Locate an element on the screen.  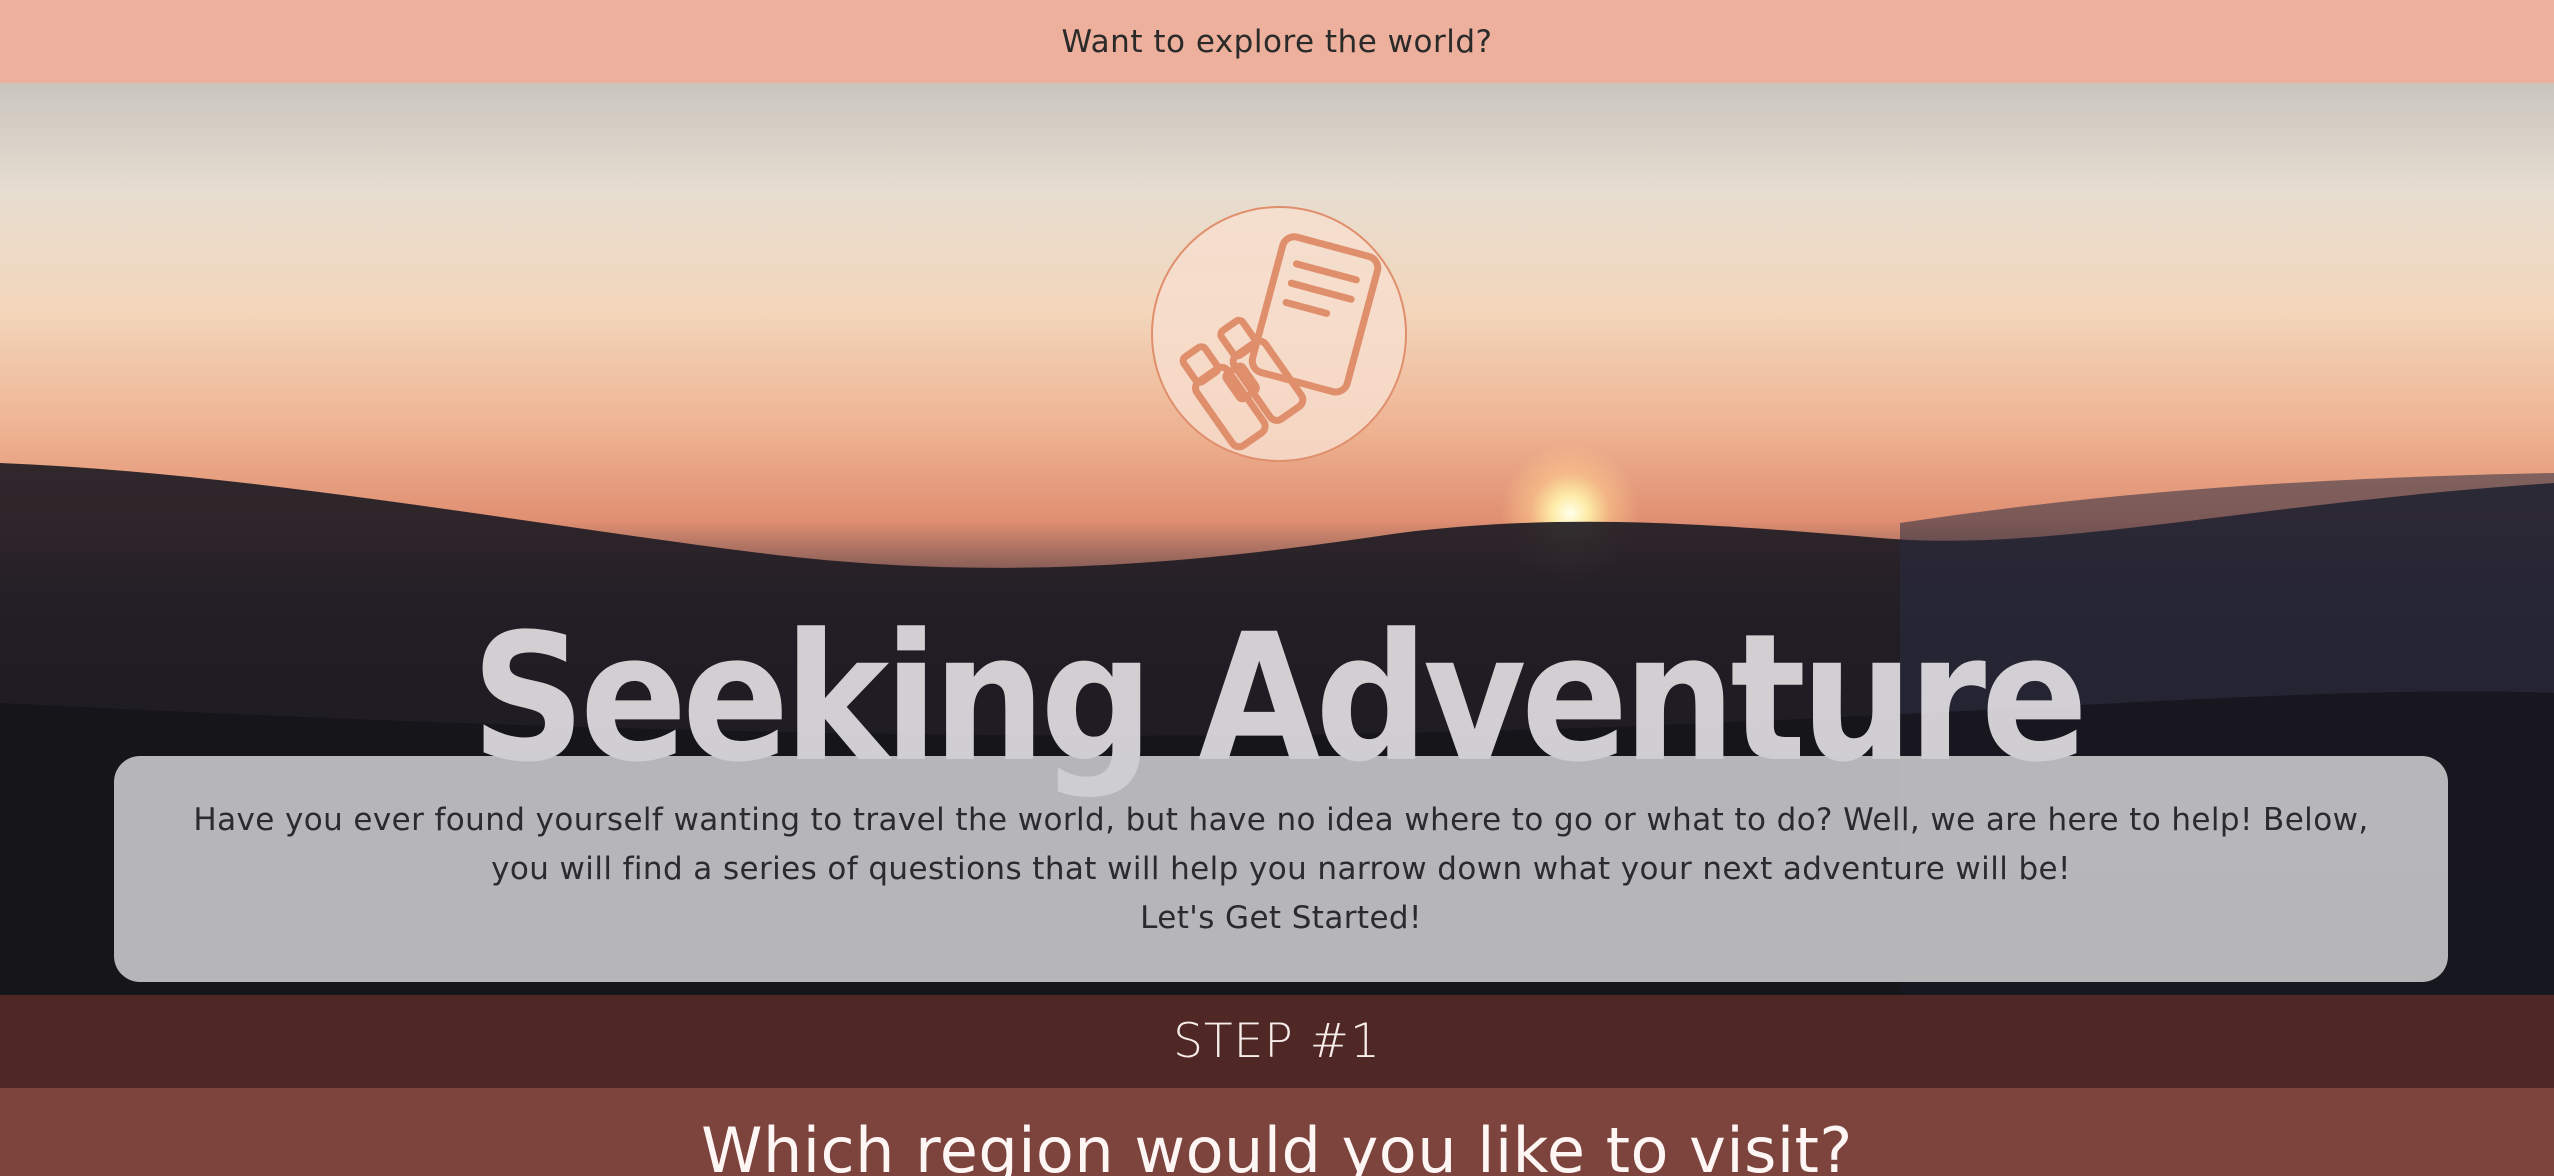
step-label: STEP #1 is located at coordinates (1277, 1041).